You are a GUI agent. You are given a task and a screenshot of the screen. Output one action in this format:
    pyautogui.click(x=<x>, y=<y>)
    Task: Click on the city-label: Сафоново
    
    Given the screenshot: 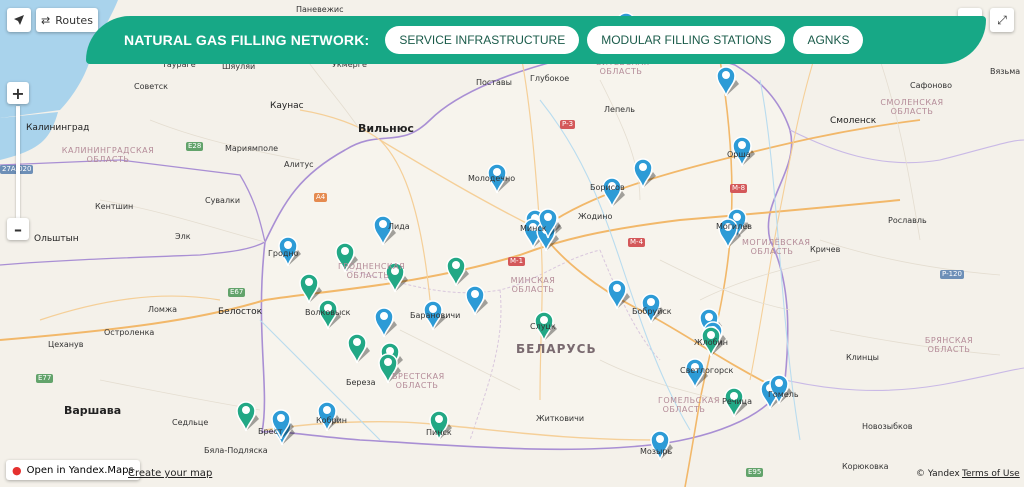 What is the action you would take?
    pyautogui.click(x=931, y=85)
    